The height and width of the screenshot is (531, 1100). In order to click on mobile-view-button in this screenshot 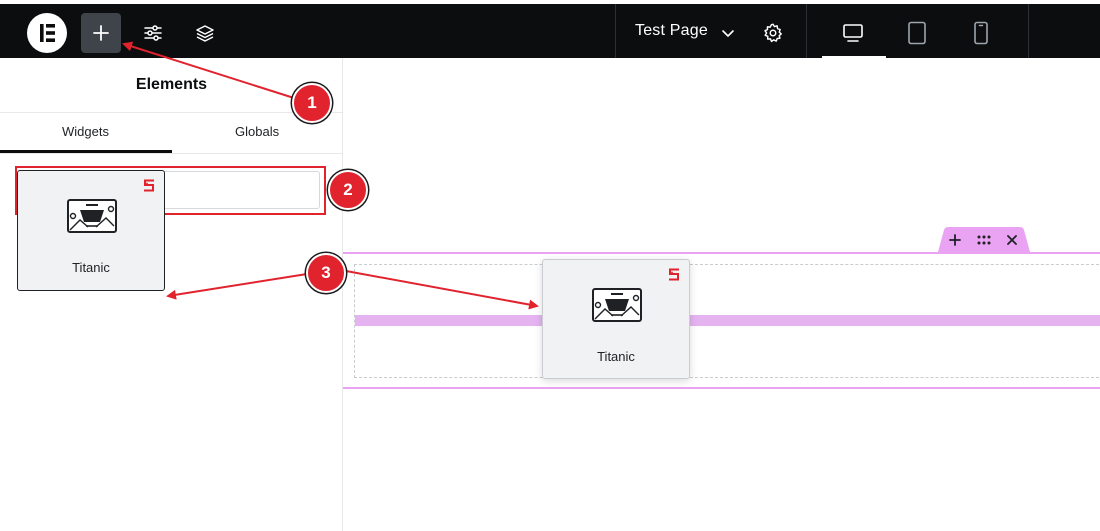, I will do `click(981, 33)`.